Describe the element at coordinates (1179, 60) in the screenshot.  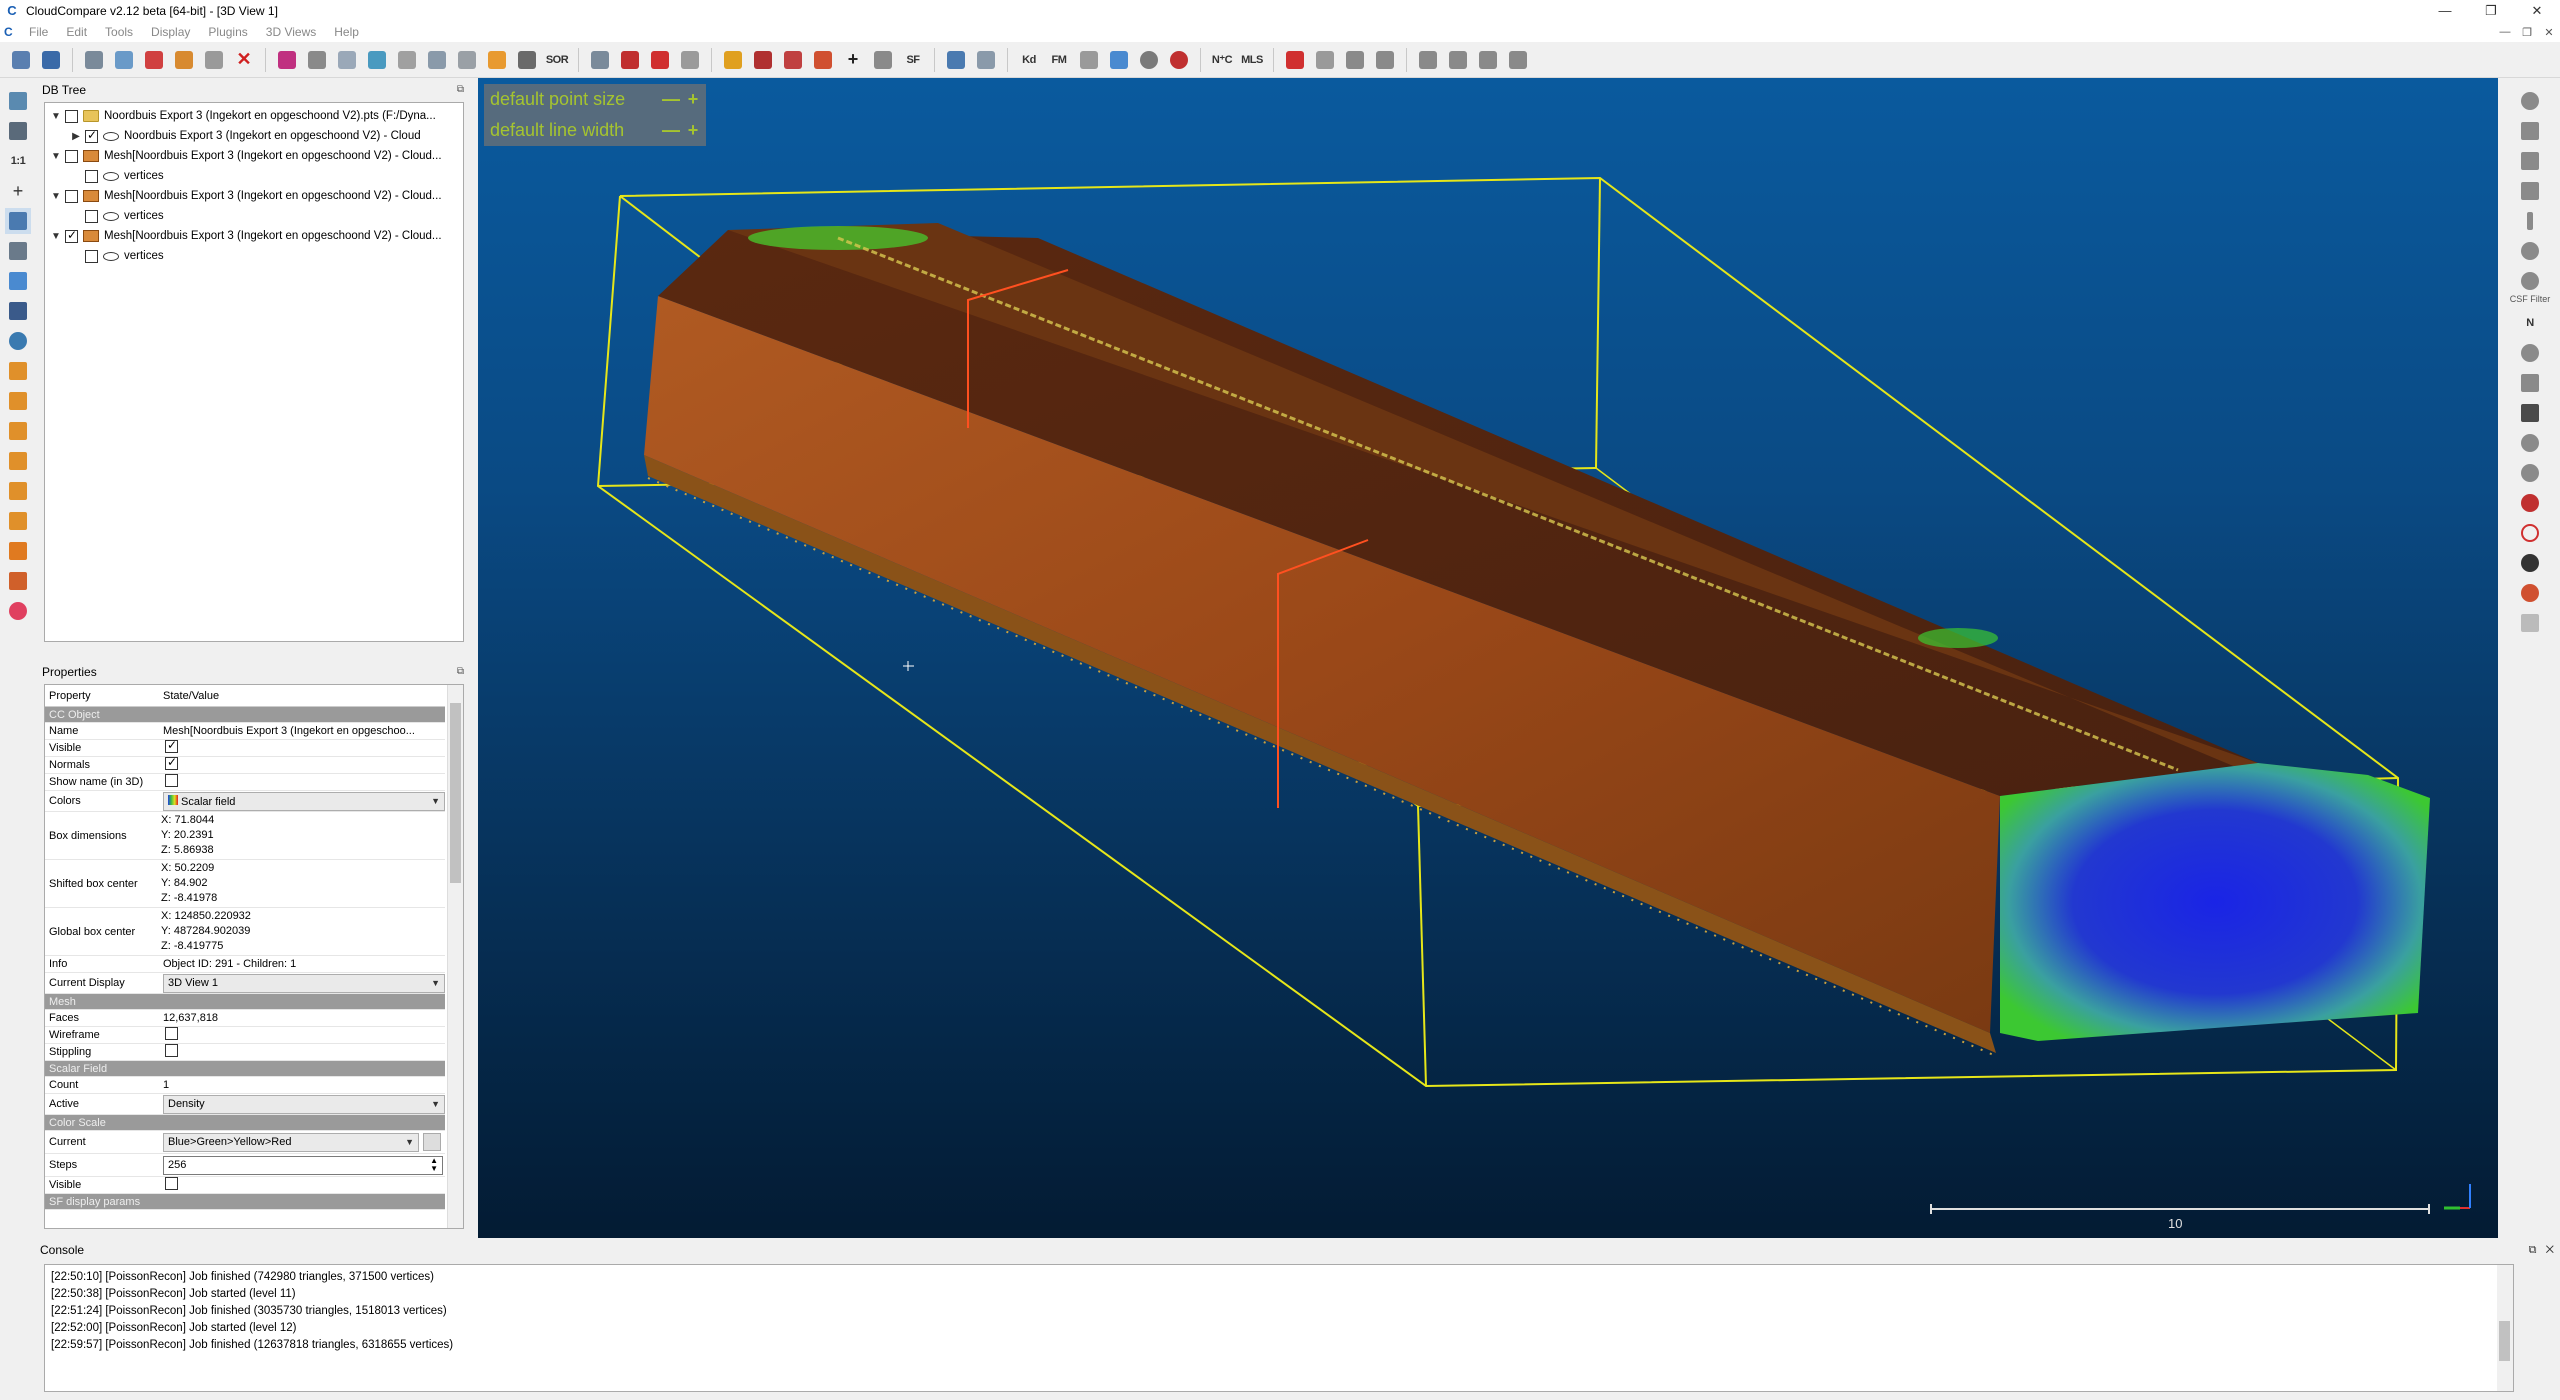
I see `plugin-d-button` at that location.